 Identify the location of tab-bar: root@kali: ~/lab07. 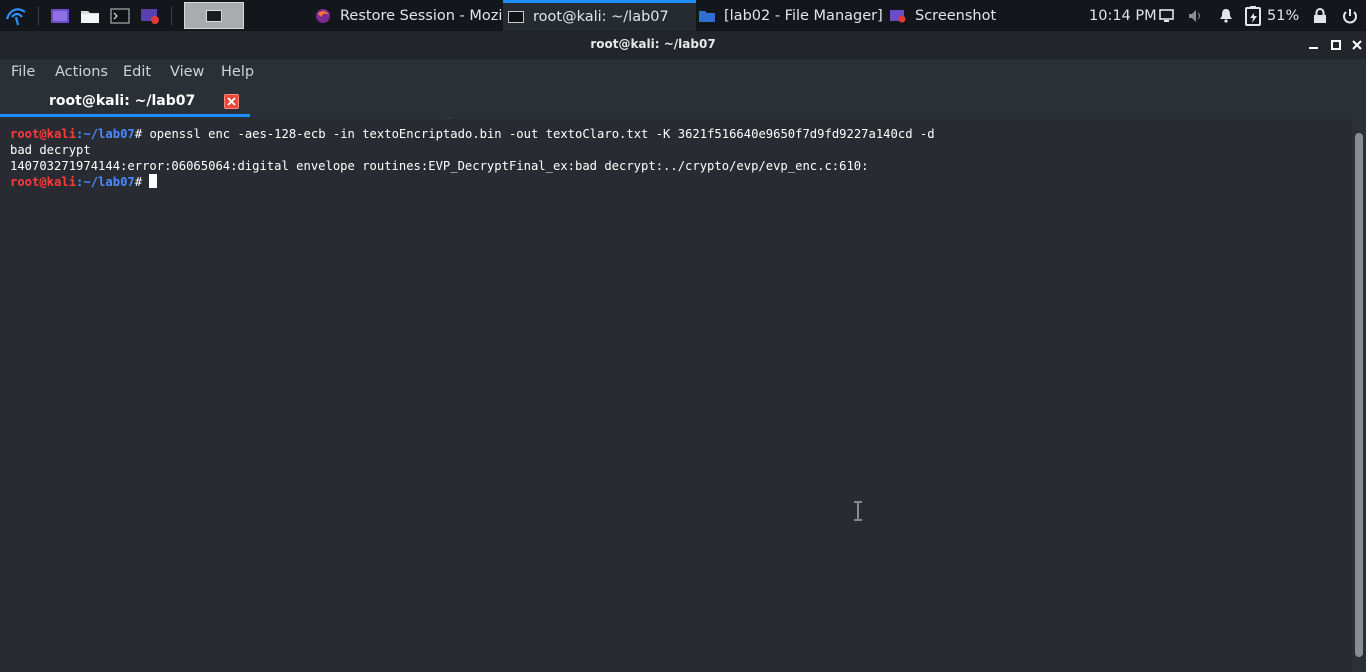
(683, 102).